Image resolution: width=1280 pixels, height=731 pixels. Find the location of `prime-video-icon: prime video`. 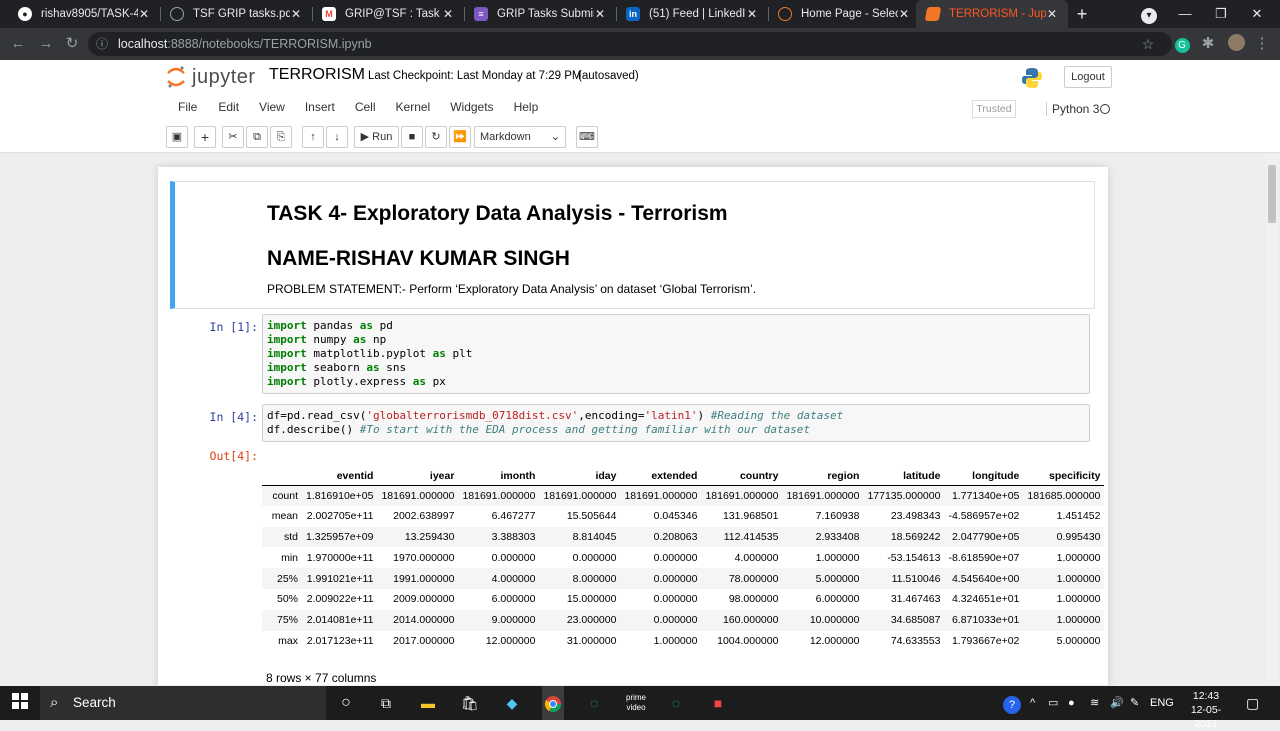

prime-video-icon: prime video is located at coordinates (636, 703).